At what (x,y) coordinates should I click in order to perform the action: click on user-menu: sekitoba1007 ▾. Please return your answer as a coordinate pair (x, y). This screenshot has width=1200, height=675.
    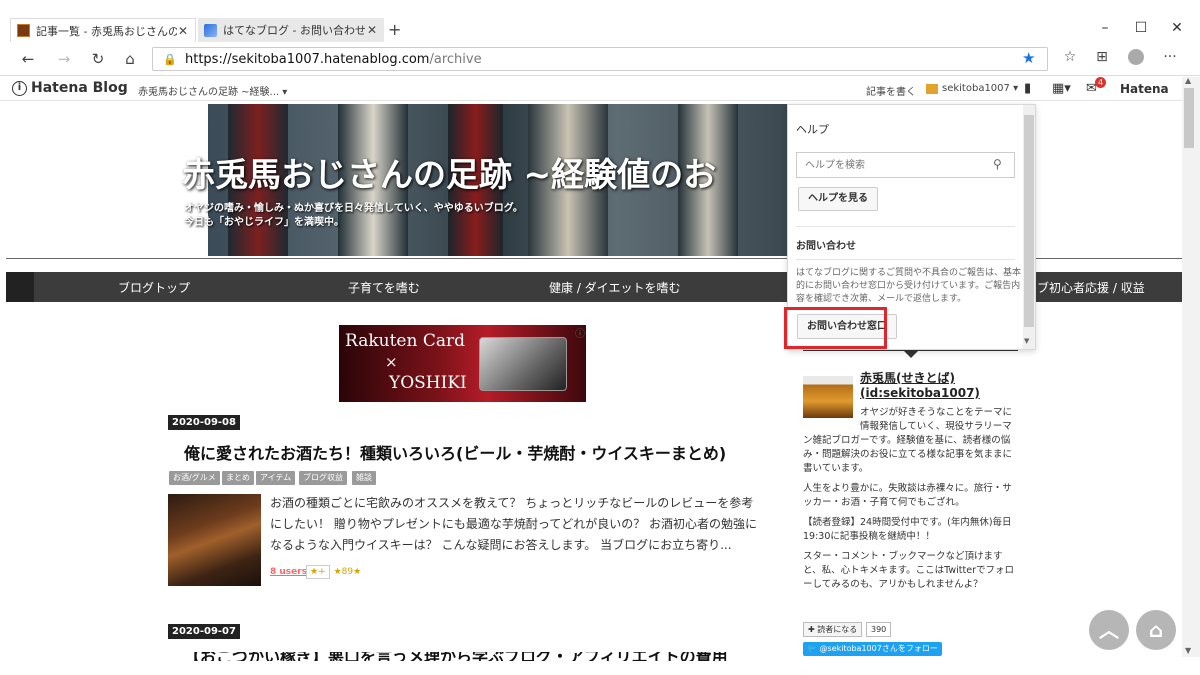
    Looking at the image, I should click on (972, 88).